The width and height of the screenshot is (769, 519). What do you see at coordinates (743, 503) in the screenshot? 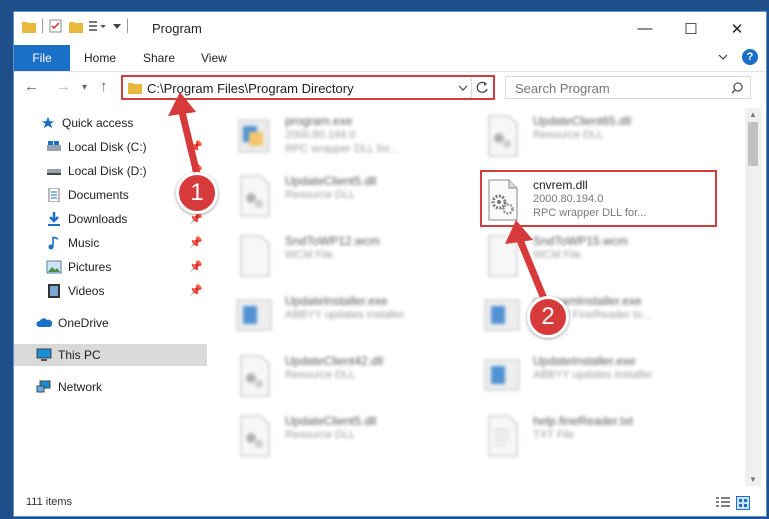
I see `large-icons-view-icon` at bounding box center [743, 503].